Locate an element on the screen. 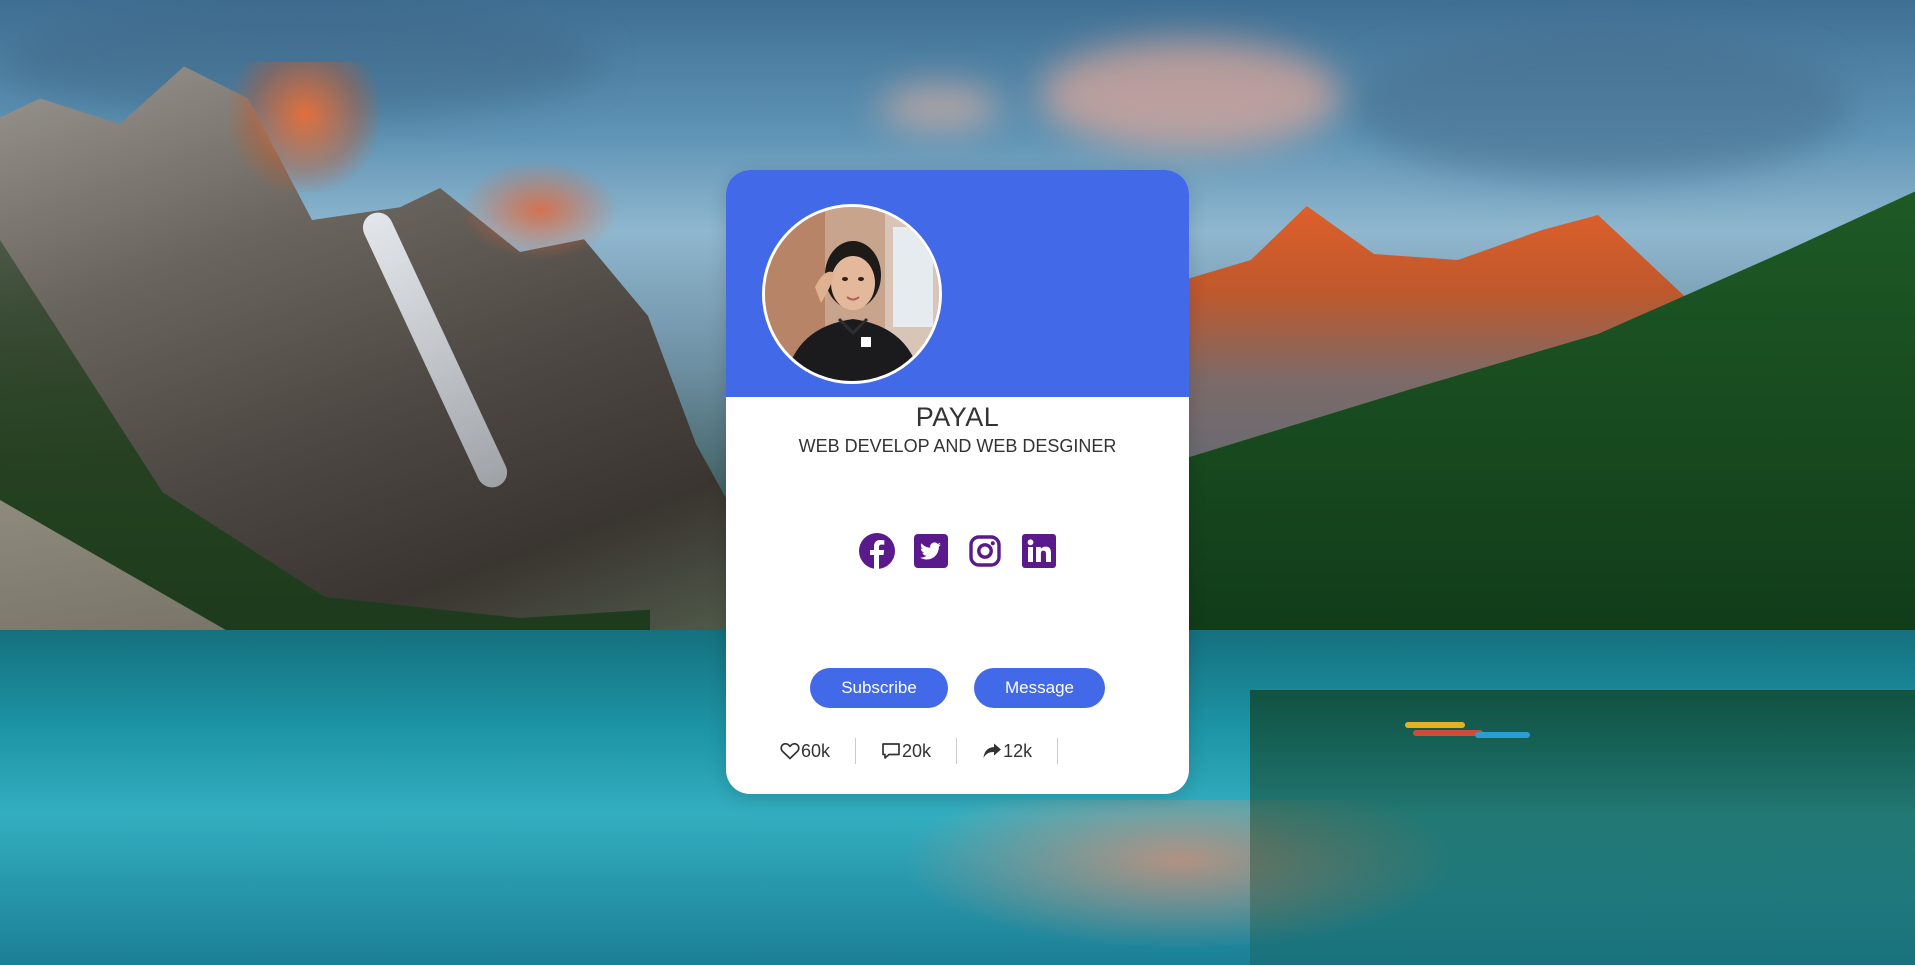 The height and width of the screenshot is (965, 1915). subscribe-button: Subscribe is located at coordinates (879, 688).